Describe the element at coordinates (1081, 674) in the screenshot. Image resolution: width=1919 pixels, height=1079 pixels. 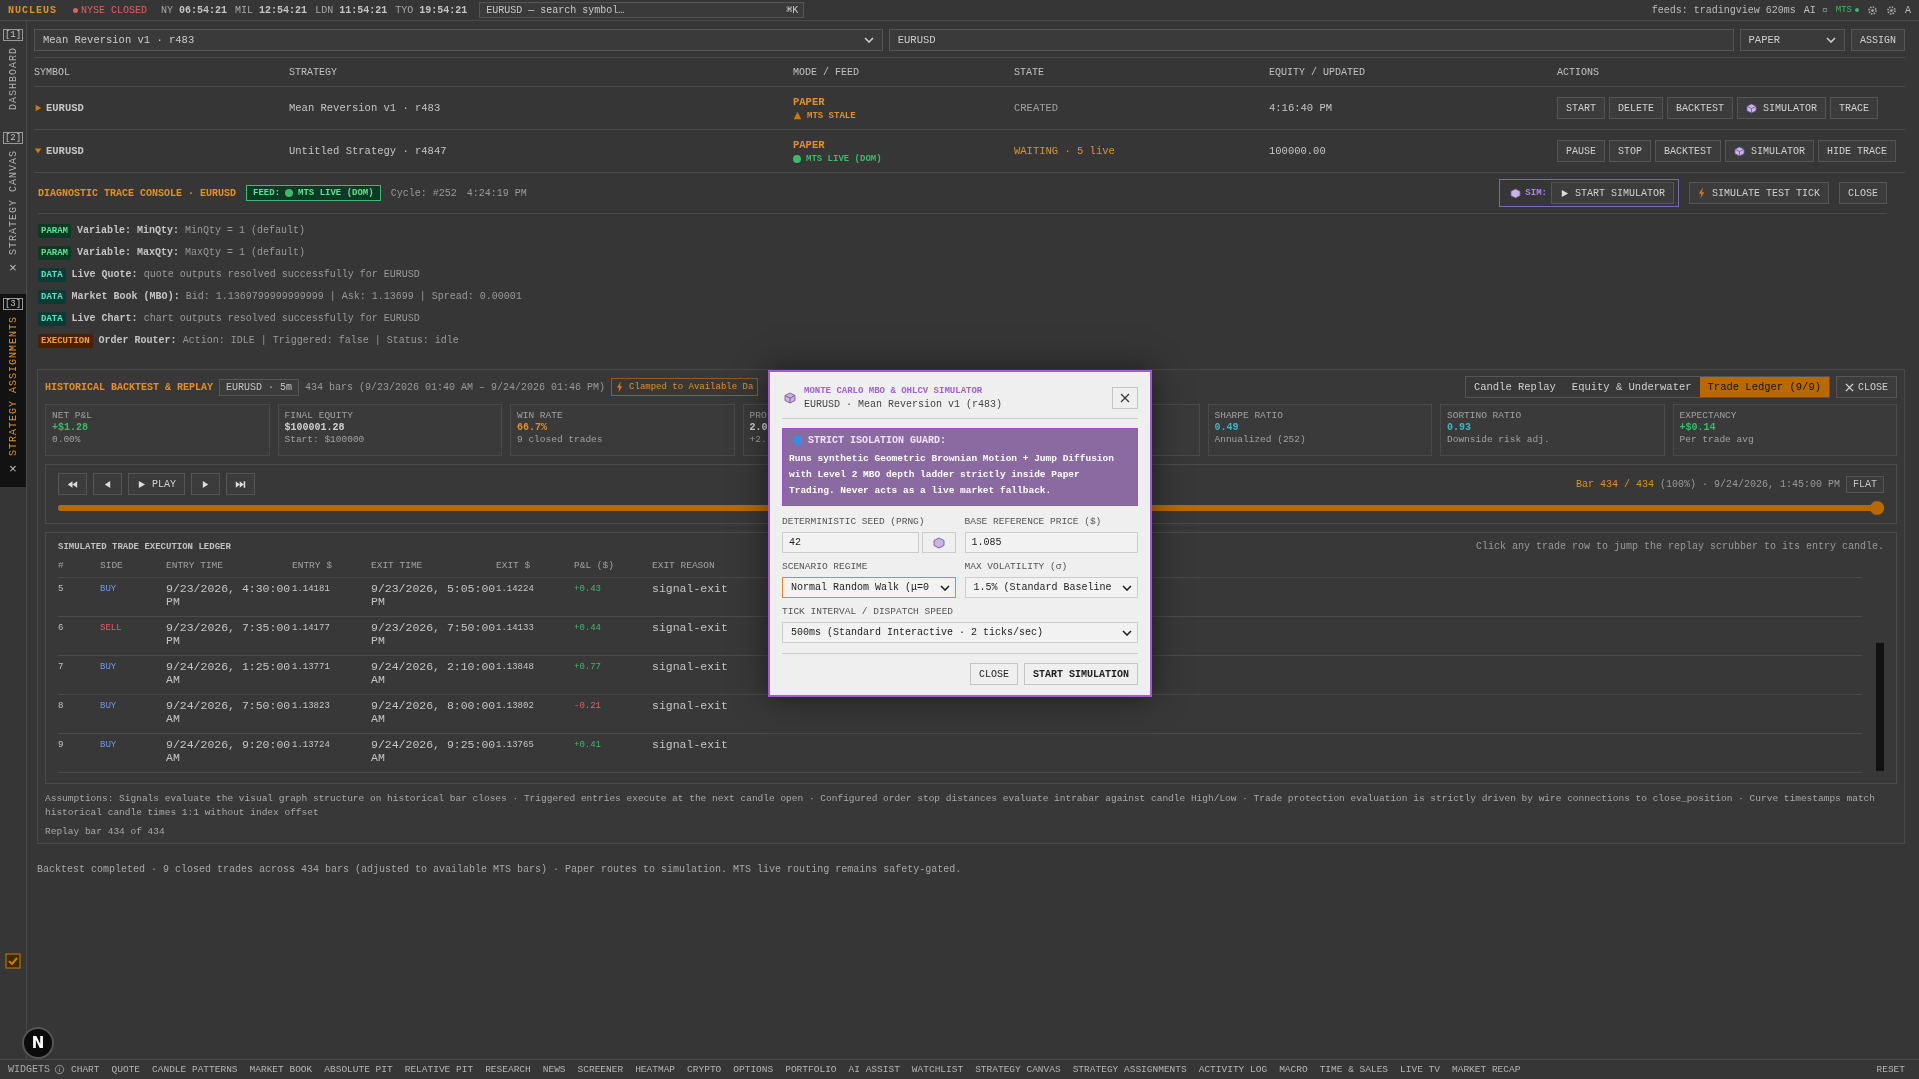
I see `start-simulation-button: START SIMULATION` at that location.